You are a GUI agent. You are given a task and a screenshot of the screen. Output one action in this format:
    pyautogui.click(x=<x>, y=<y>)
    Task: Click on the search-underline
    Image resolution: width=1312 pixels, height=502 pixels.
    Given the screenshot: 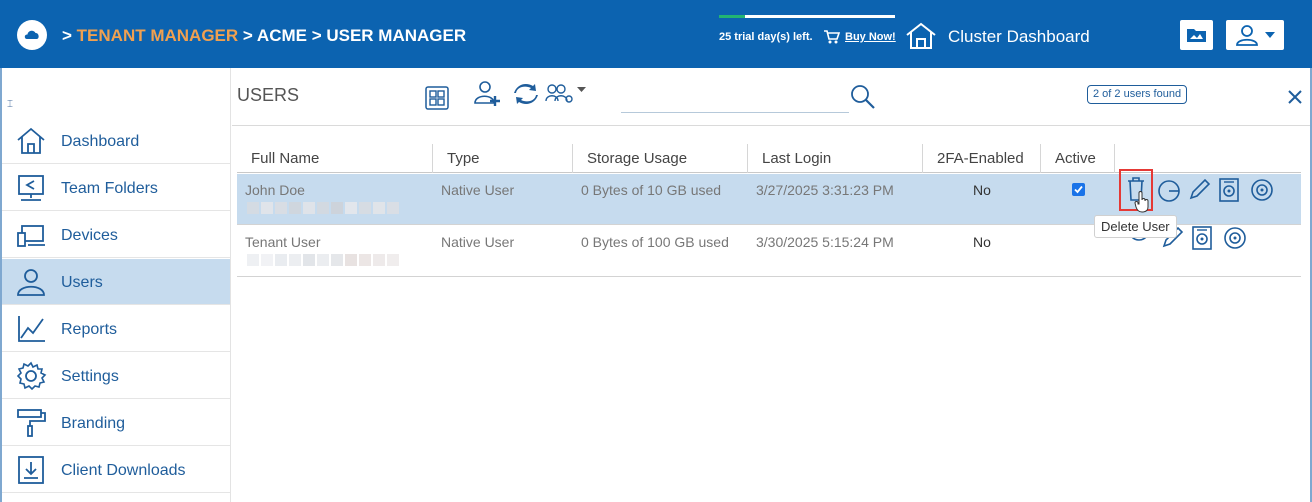 What is the action you would take?
    pyautogui.click(x=735, y=112)
    